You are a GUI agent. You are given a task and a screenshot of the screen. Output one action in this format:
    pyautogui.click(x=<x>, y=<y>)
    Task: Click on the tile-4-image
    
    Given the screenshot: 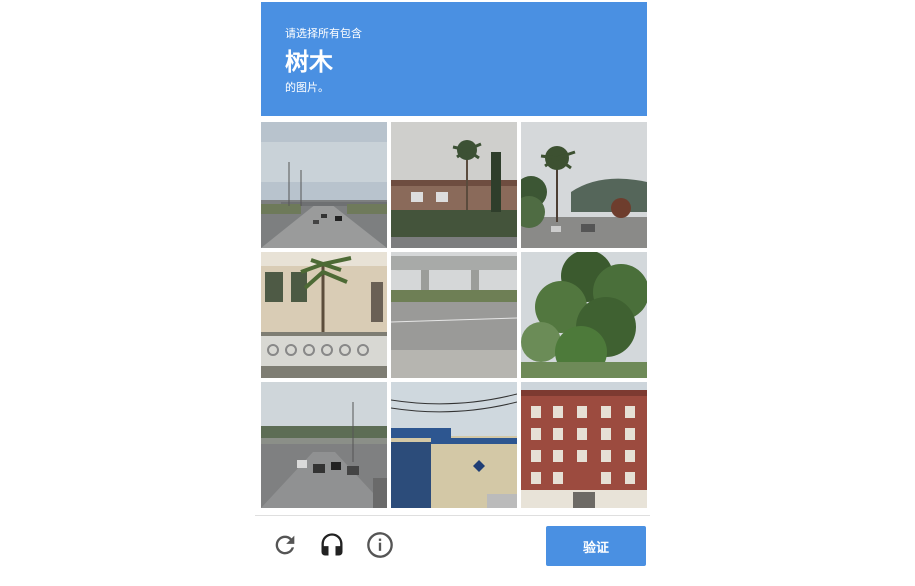 What is the action you would take?
    pyautogui.click(x=324, y=315)
    